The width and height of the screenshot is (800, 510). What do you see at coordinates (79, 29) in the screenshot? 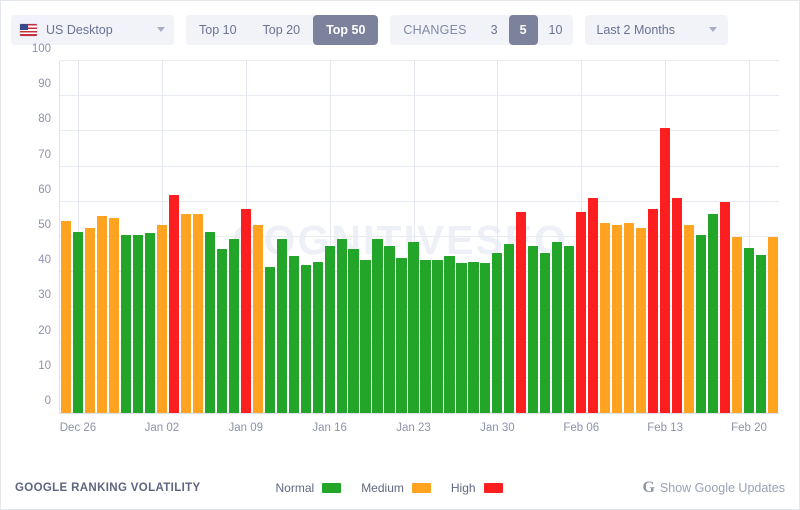
I see `market-select-label: US Desktop` at bounding box center [79, 29].